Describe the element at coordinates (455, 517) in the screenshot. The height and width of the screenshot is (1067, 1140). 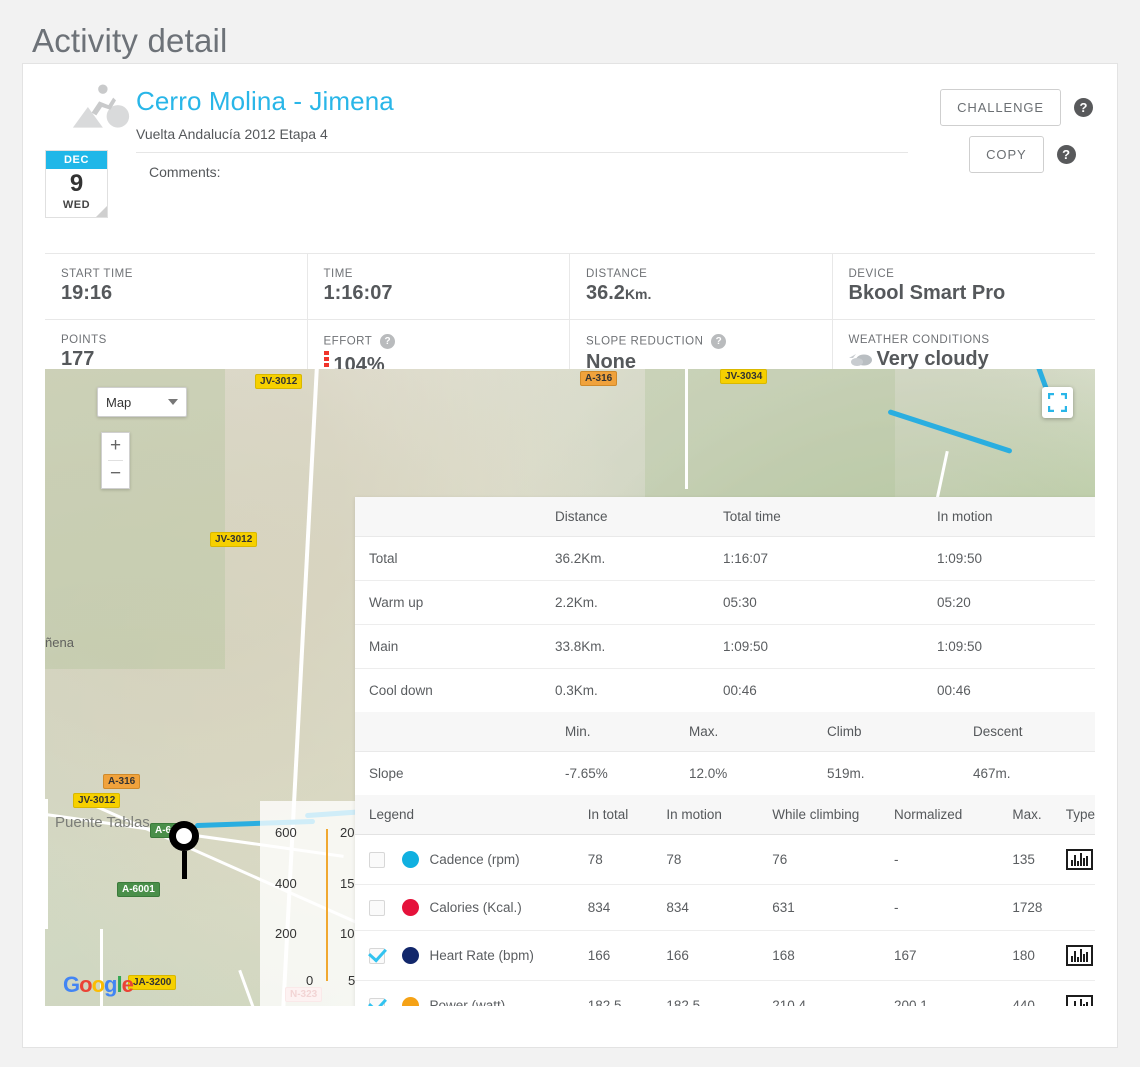
I see `col-header-name` at that location.